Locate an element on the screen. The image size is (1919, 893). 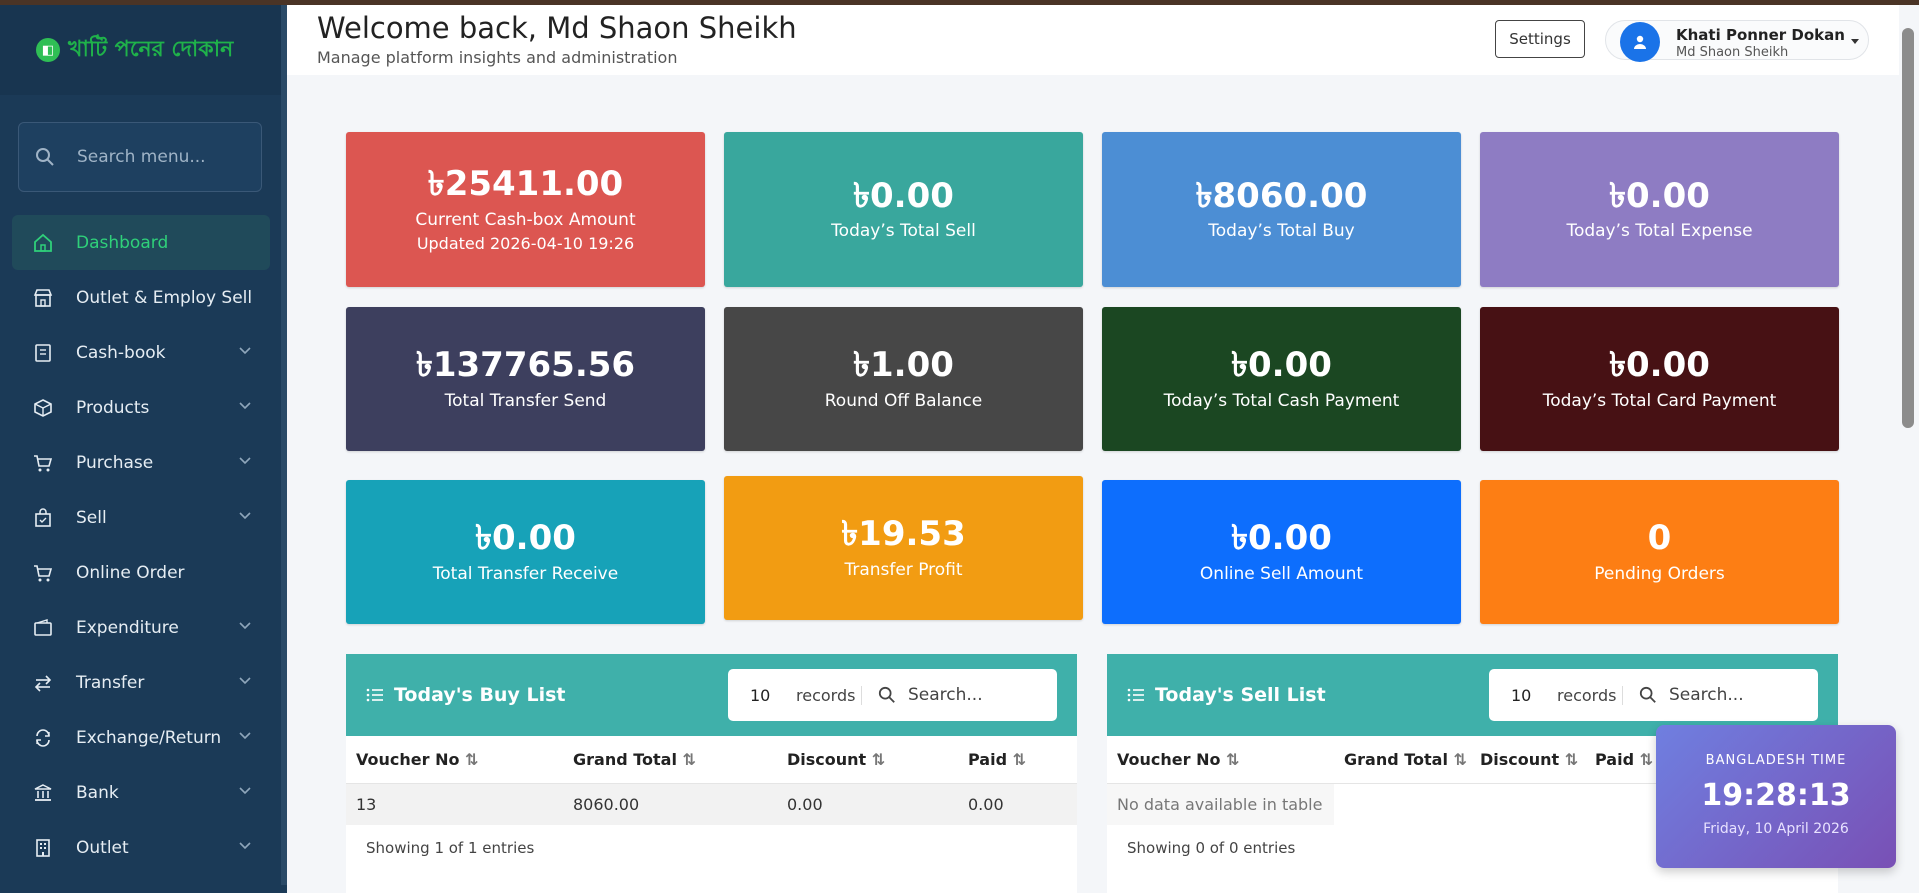
stat-card-round-off: ৳1.00 Round Off Balance is located at coordinates (903, 379).